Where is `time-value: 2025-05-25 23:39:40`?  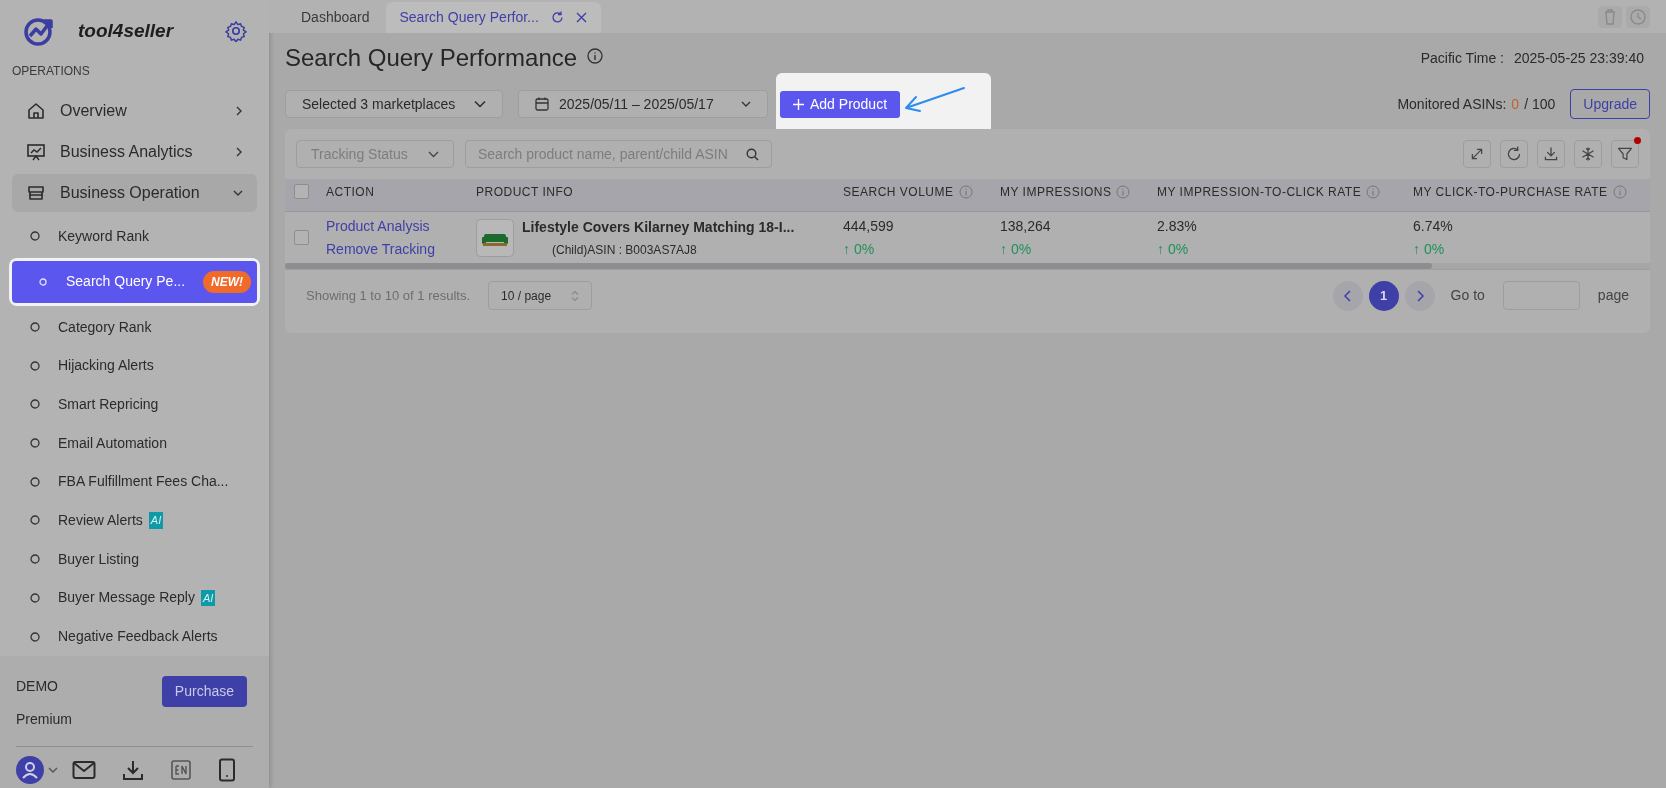
time-value: 2025-05-25 23:39:40 is located at coordinates (1579, 58).